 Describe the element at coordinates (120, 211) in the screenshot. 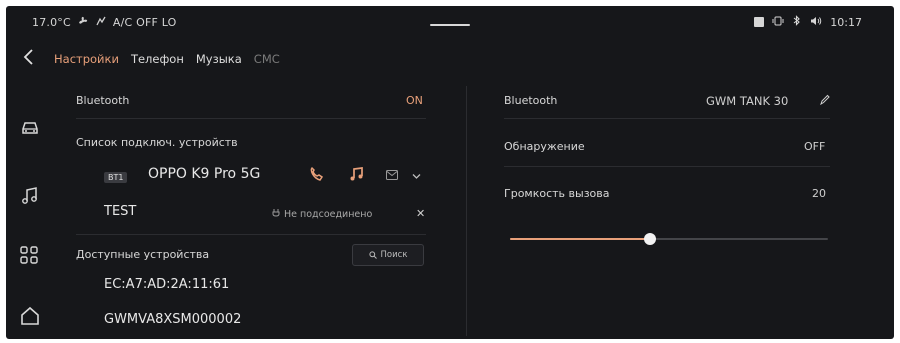

I see `device-name: TEST` at that location.